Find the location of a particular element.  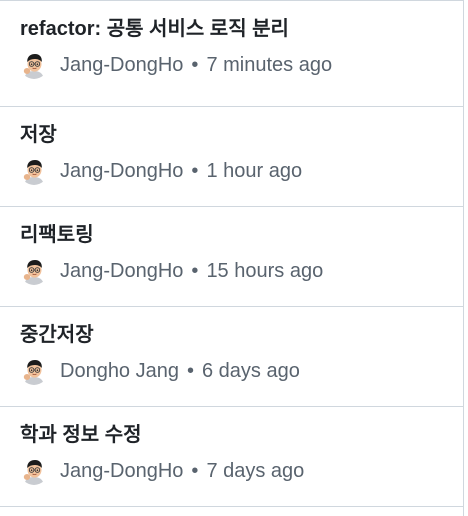

commit-title: refactor: 공통 서비스 로직 분리 is located at coordinates (231, 29).